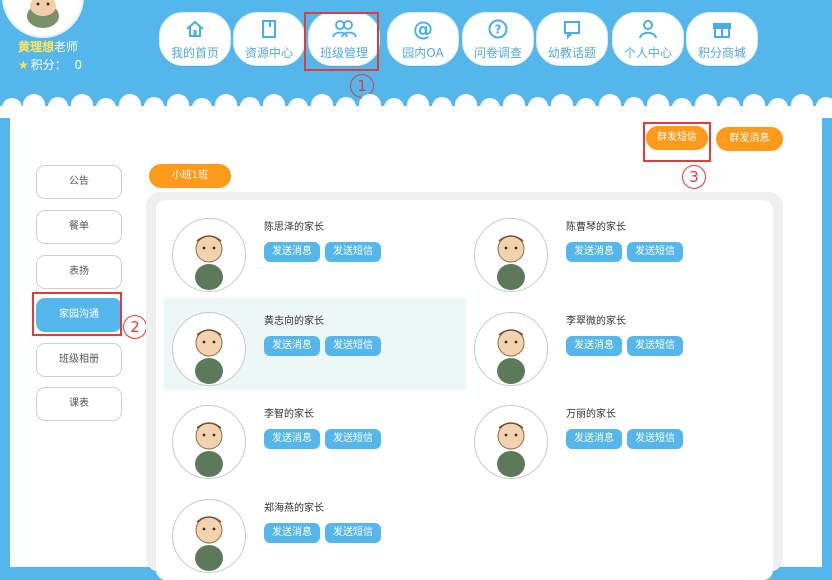 The width and height of the screenshot is (832, 580). I want to click on parent-card: 黄志向的家长 发送消息 发送短信, so click(315, 344).